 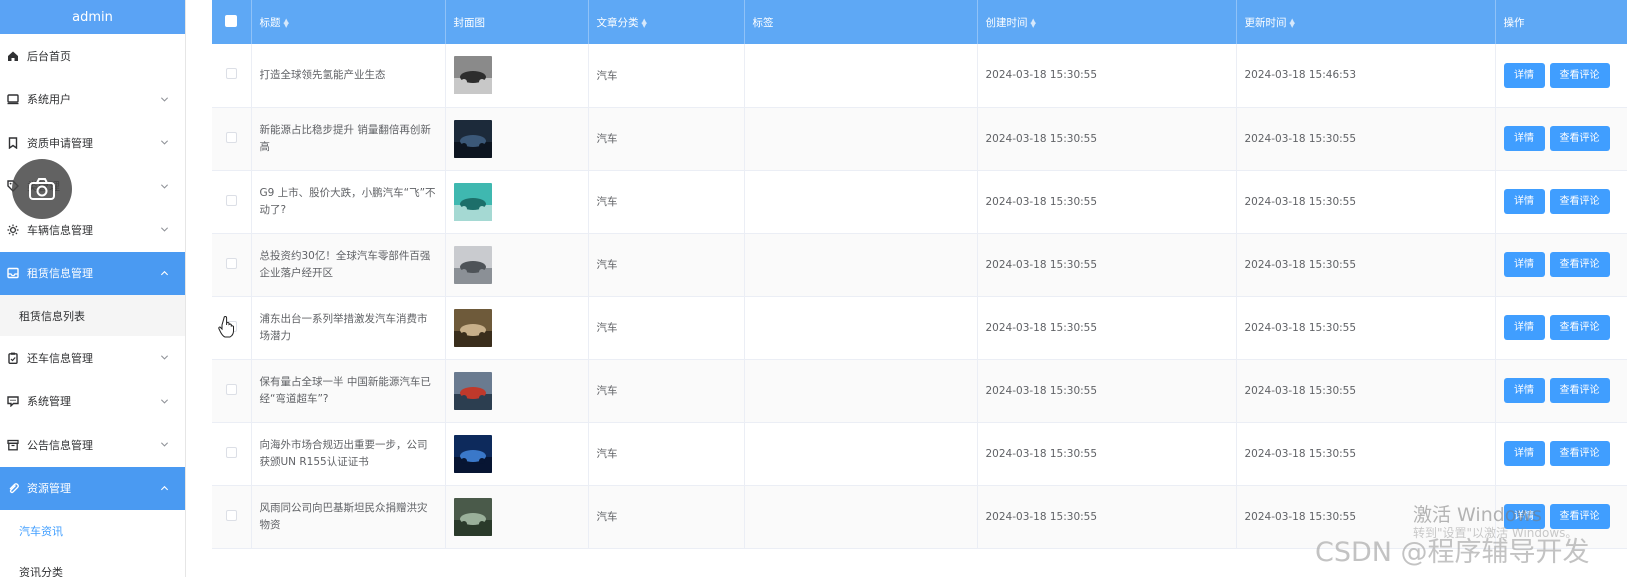 I want to click on sidebar-item: 资质申请管理, so click(x=92, y=143).